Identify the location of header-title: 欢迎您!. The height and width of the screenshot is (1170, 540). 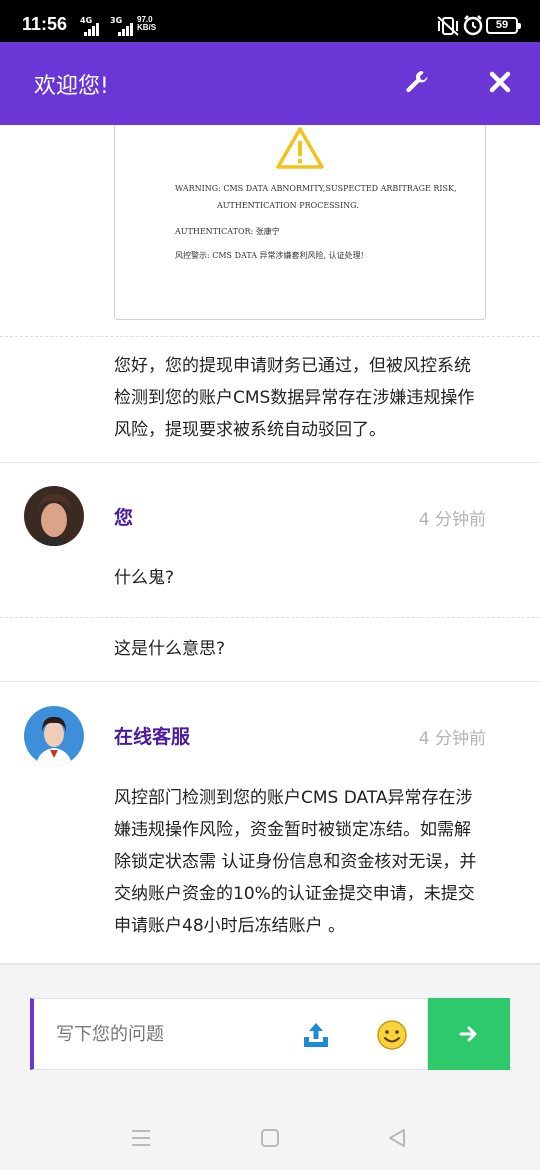
(71, 86).